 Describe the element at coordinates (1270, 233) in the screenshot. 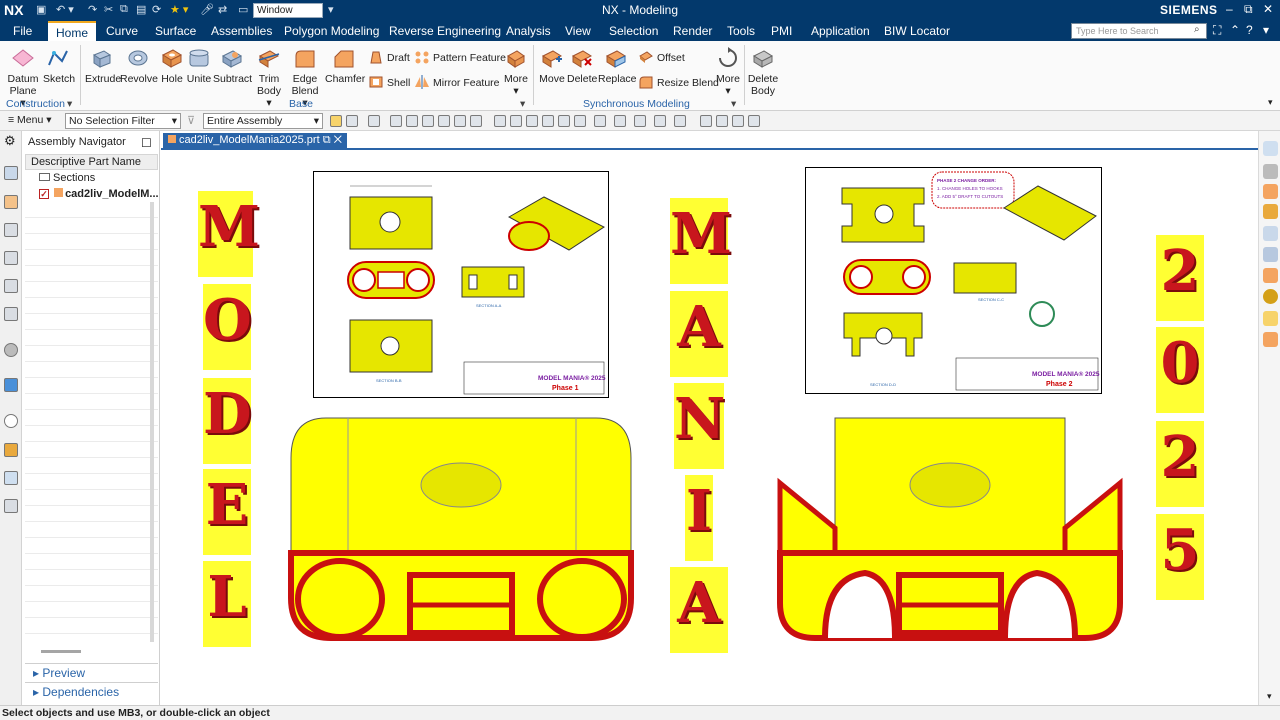

I see `wireframe-icon` at that location.